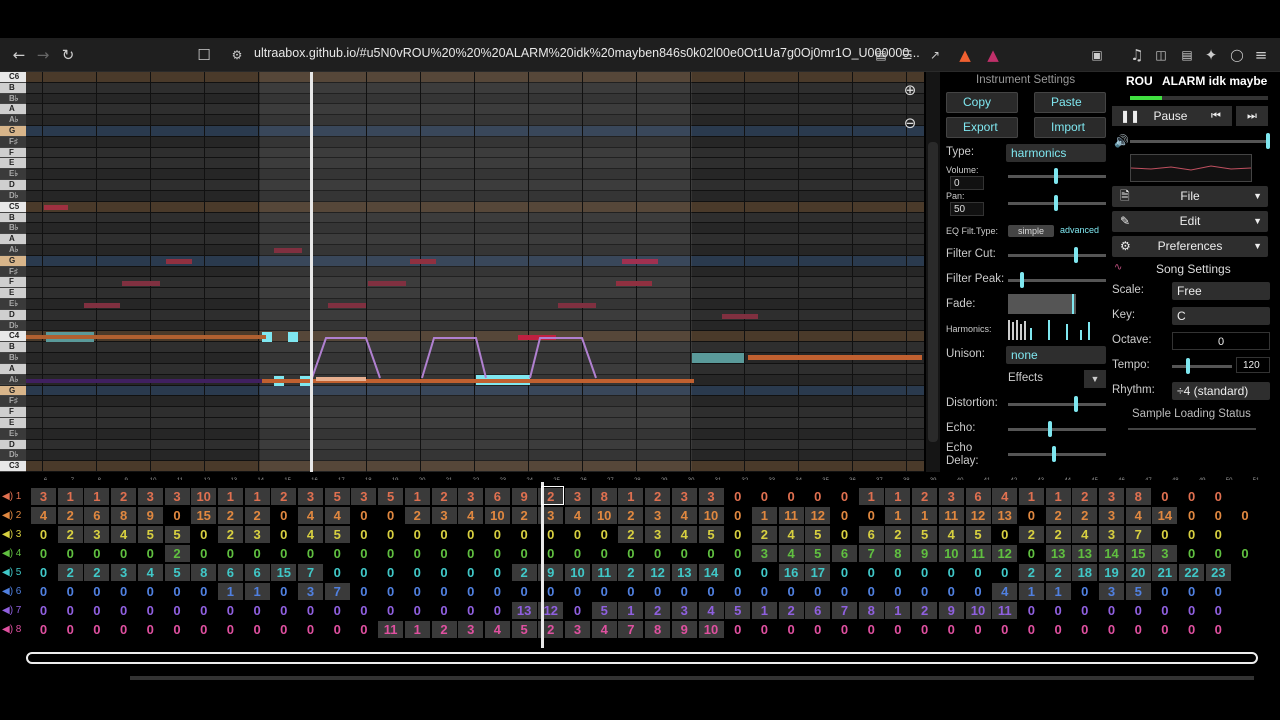 This screenshot has height=720, width=1280. What do you see at coordinates (1058, 553) in the screenshot?
I see `pattern-cell: 13` at bounding box center [1058, 553].